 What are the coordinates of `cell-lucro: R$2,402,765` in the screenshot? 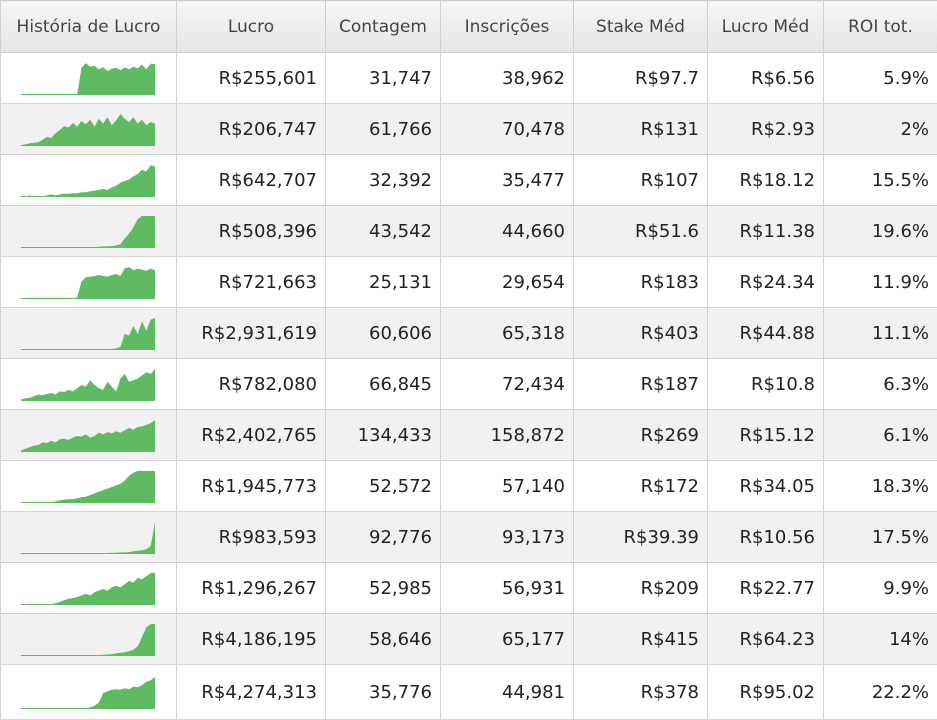 It's located at (251, 435).